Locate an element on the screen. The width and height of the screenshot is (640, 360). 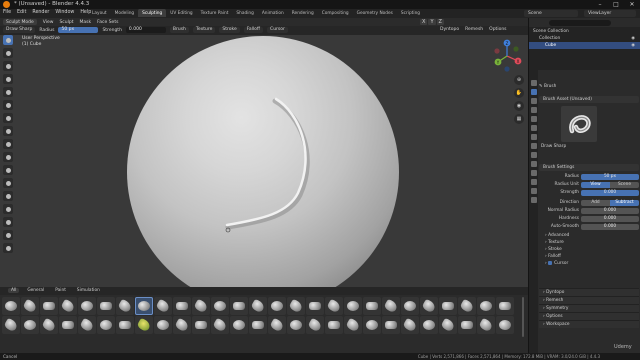
cloth-filter-tool is located at coordinates (8, 144).